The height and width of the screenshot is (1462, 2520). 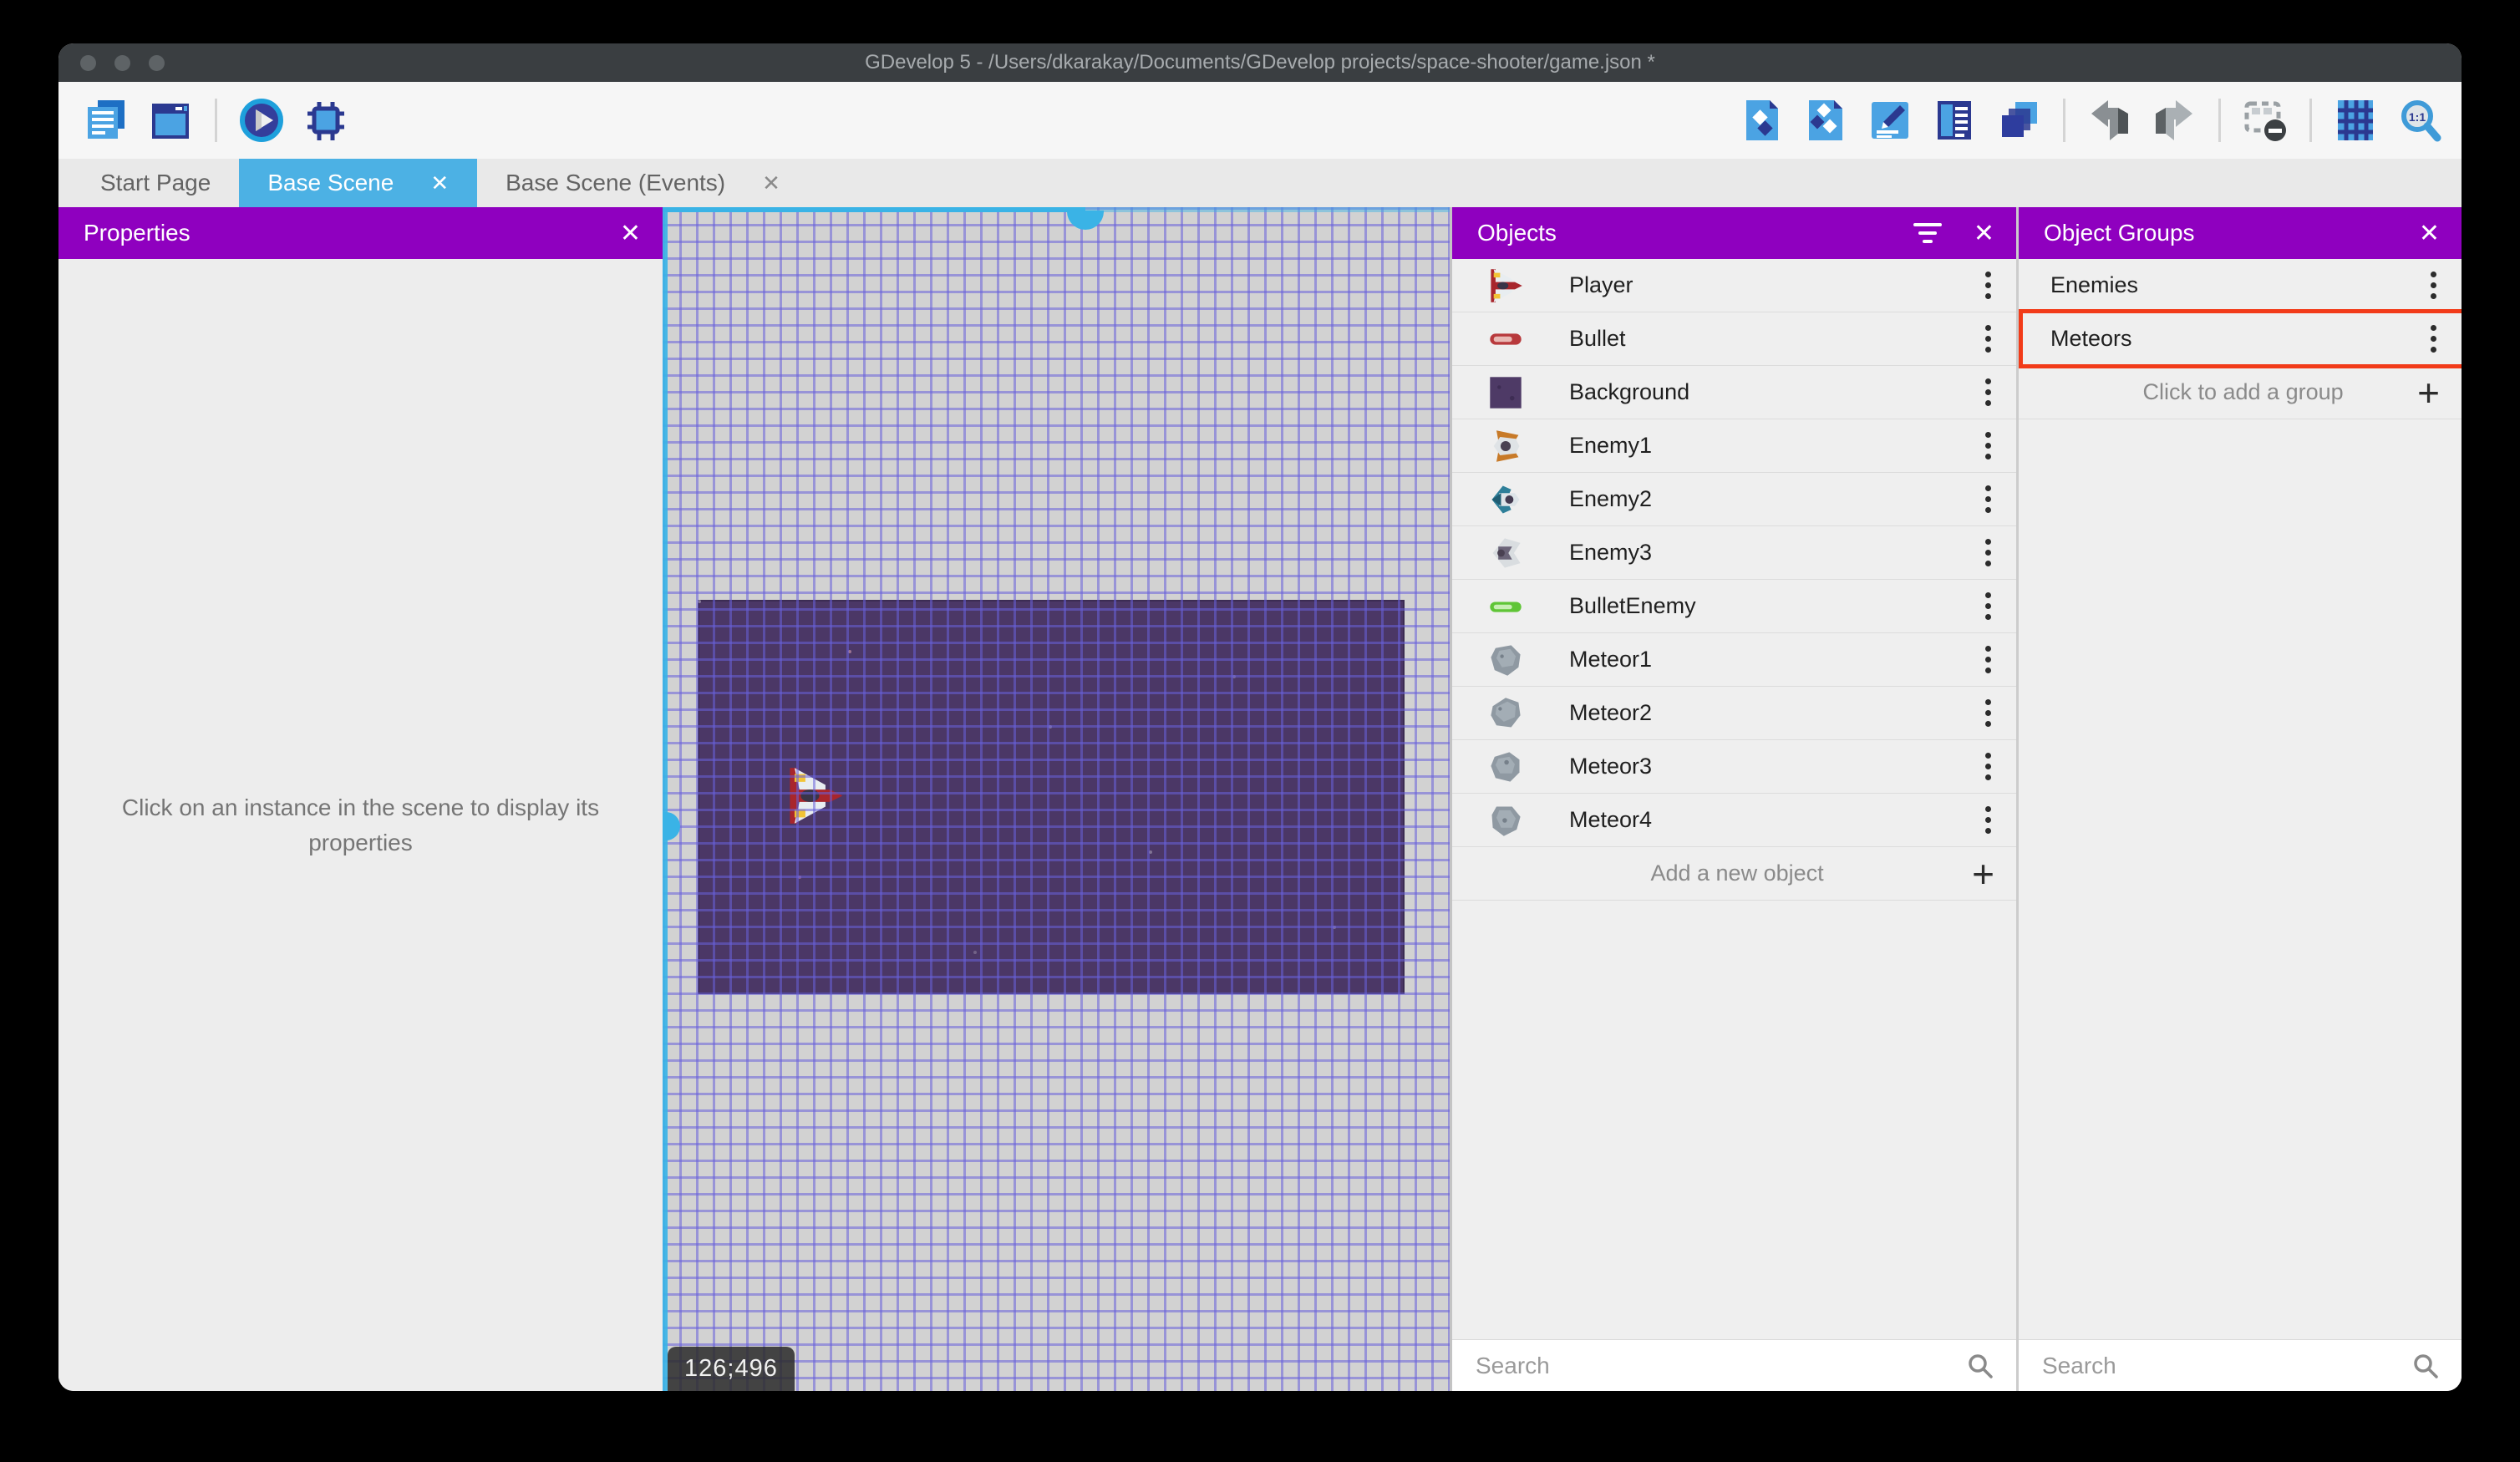 I want to click on object-groups-panel-icon, so click(x=1826, y=120).